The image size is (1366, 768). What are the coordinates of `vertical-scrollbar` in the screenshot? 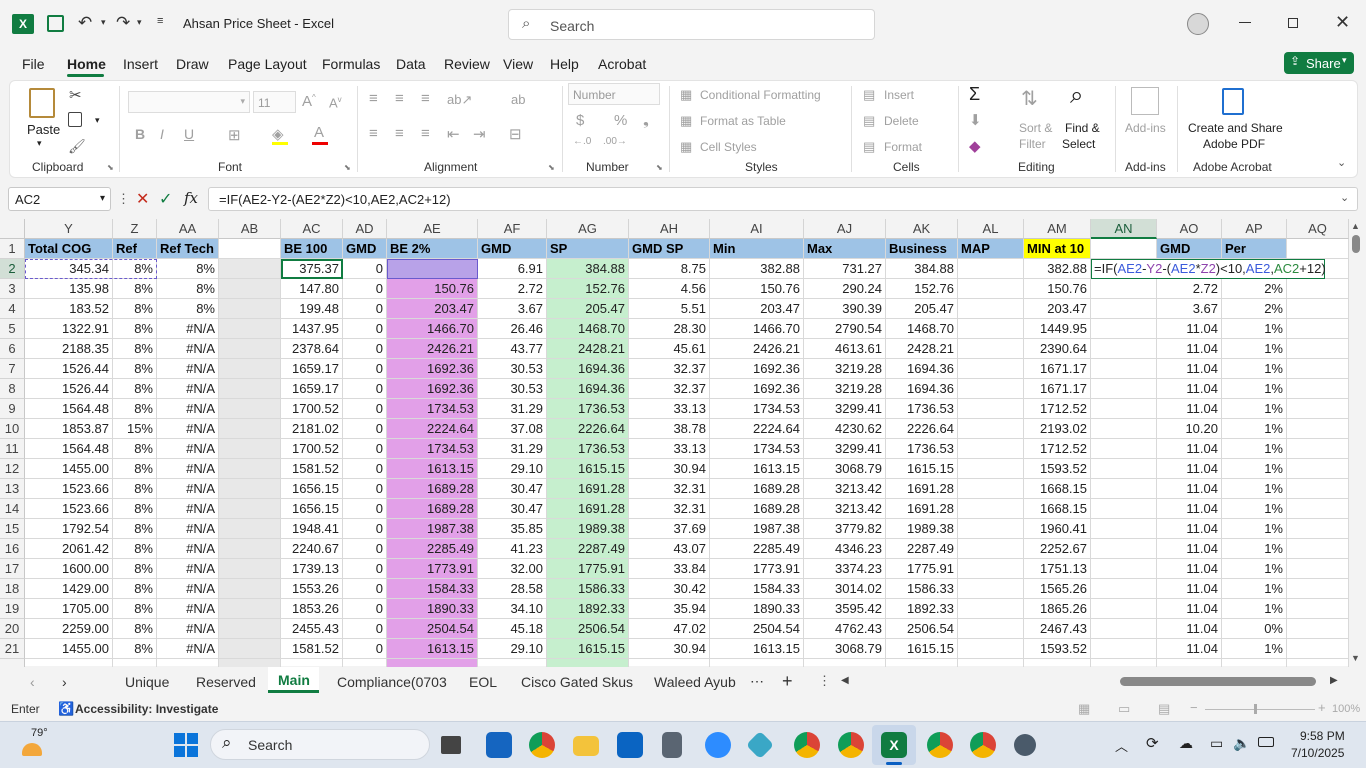 It's located at (1357, 442).